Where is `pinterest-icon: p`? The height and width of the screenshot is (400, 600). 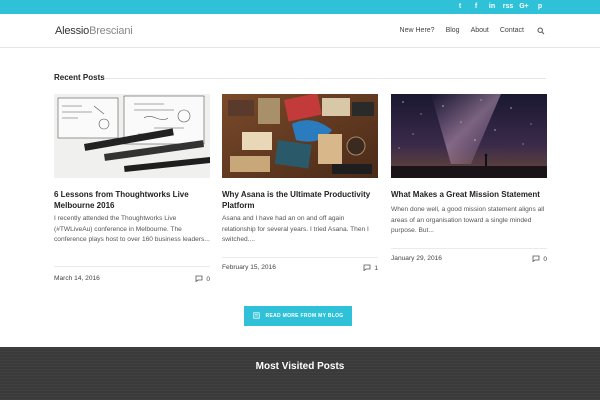
pinterest-icon: p is located at coordinates (540, 7).